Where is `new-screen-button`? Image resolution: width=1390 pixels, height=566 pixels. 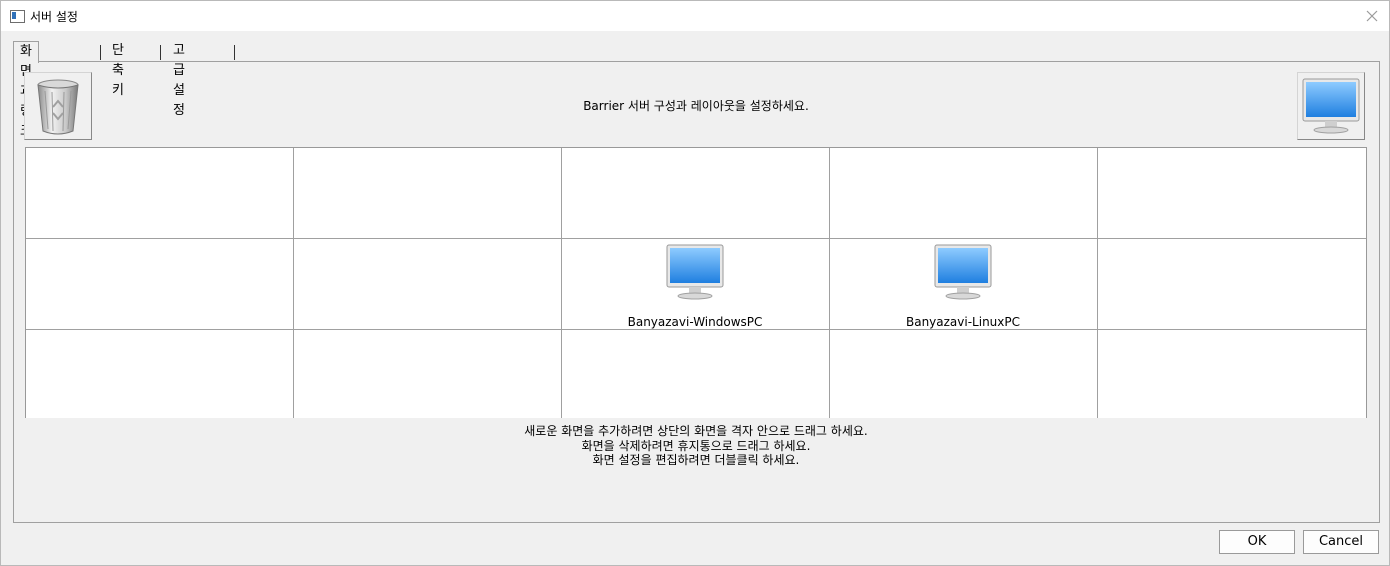 new-screen-button is located at coordinates (1331, 106).